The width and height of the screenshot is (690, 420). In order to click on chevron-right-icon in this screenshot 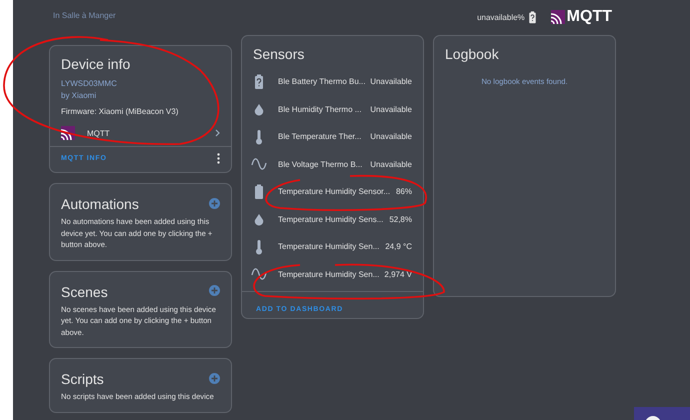, I will do `click(217, 133)`.